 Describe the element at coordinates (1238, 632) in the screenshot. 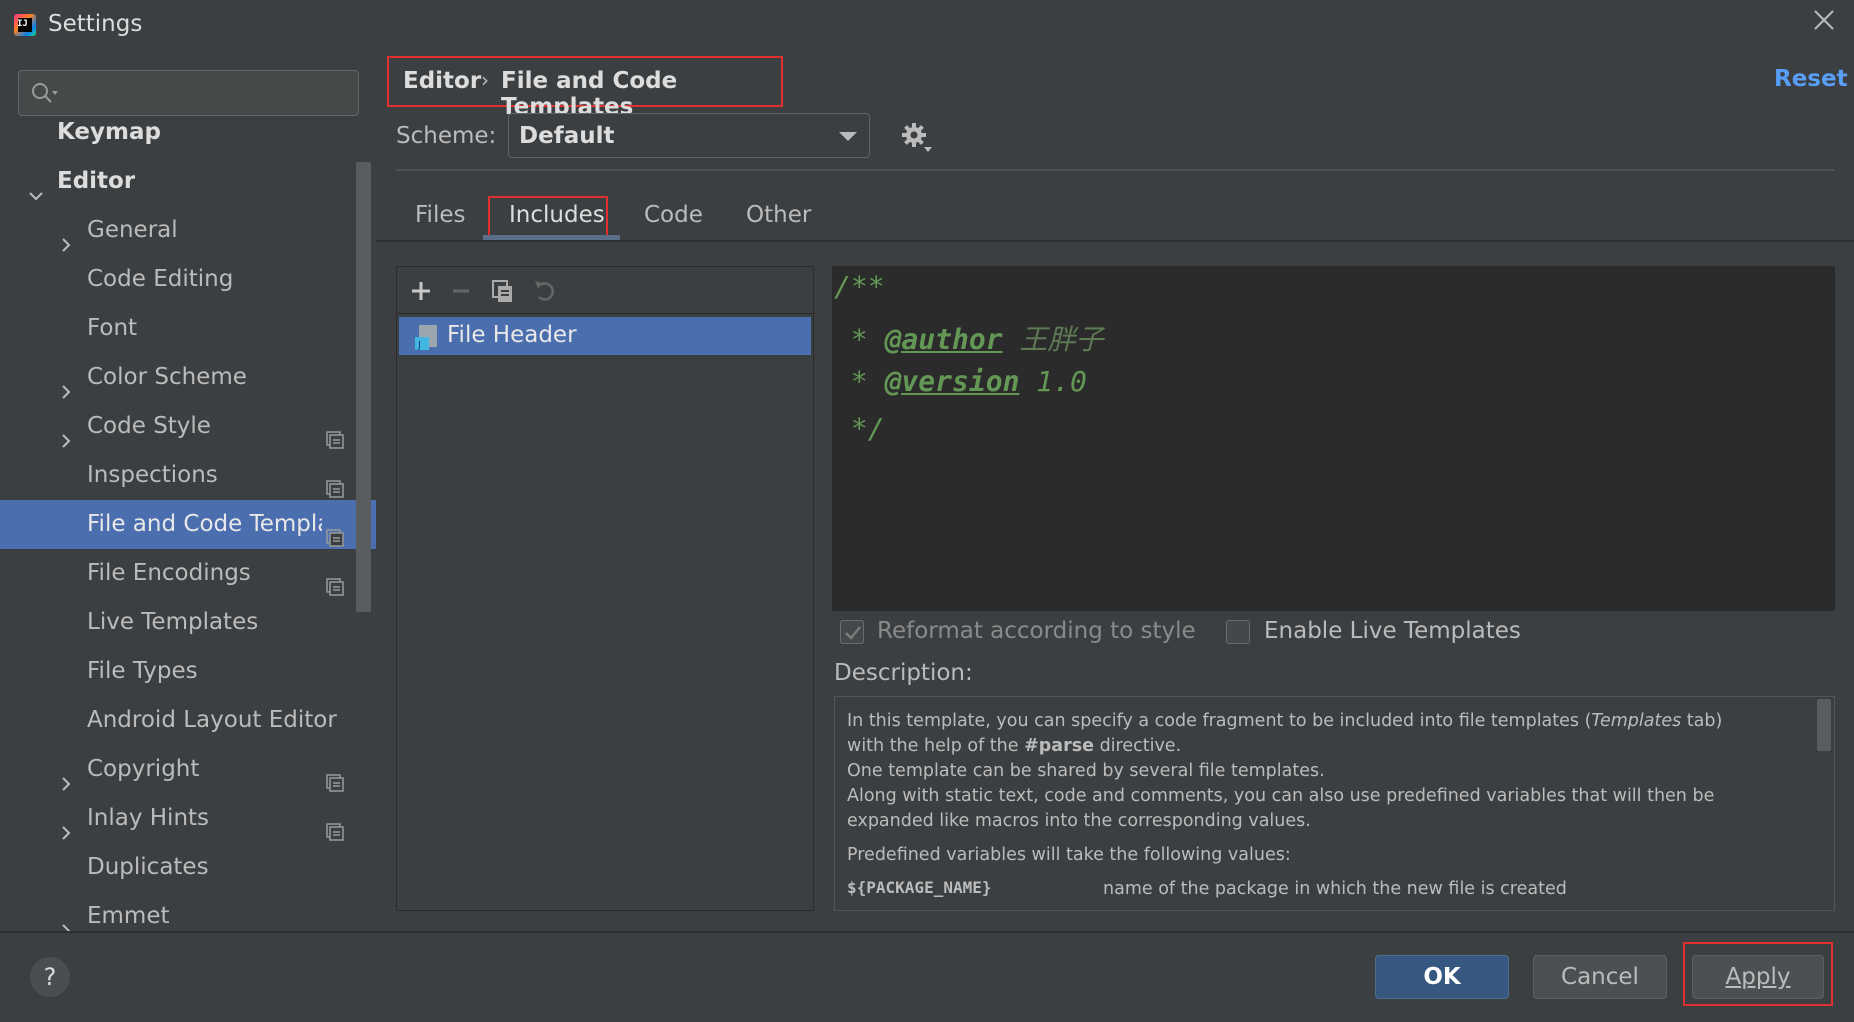

I see `live-templates-checkbox` at that location.